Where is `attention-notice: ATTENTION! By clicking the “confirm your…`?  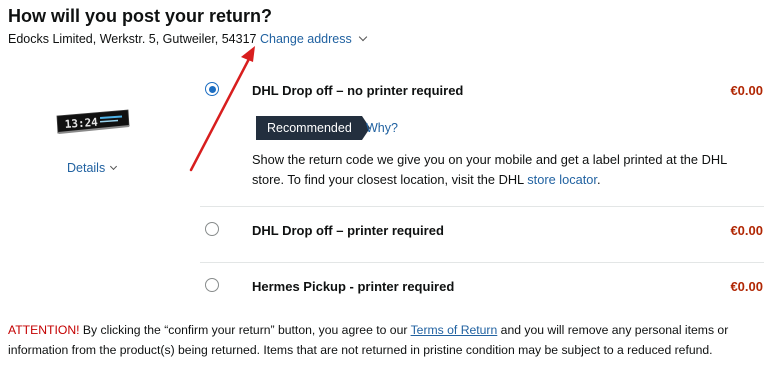 attention-notice: ATTENTION! By clicking the “confirm your… is located at coordinates (368, 340).